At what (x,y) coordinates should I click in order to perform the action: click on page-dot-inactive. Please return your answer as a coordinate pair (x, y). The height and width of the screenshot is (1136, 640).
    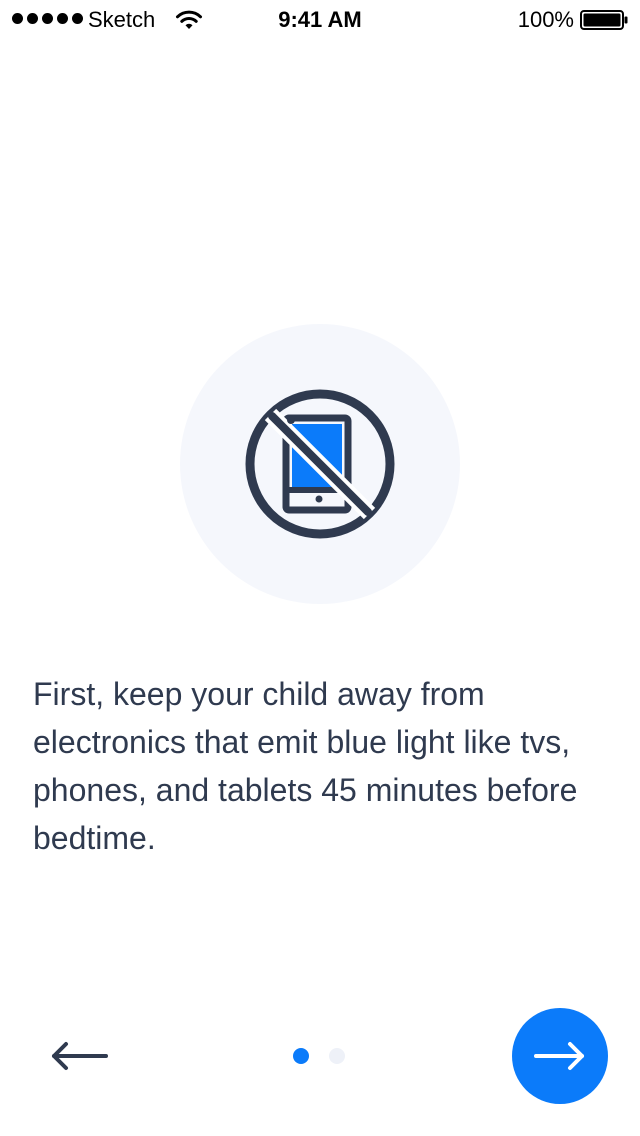
    Looking at the image, I should click on (337, 1056).